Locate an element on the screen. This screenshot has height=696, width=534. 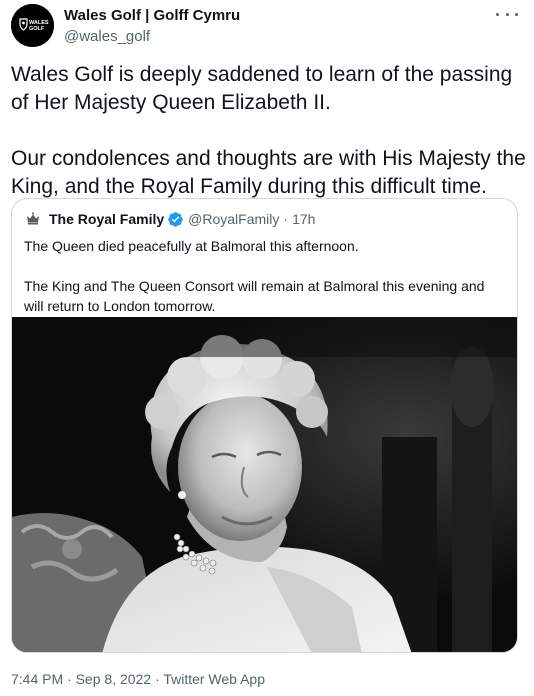
verified-badge-icon is located at coordinates (175, 219).